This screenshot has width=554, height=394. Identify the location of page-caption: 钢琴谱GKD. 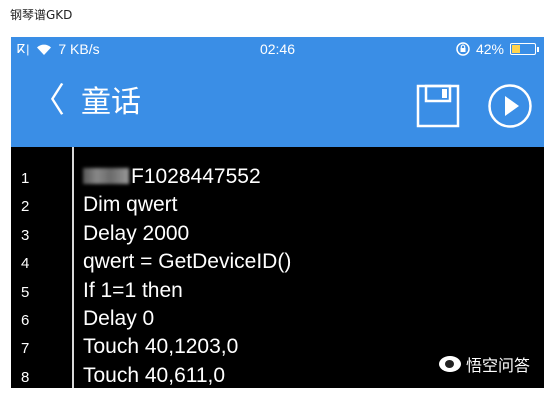
(41, 15).